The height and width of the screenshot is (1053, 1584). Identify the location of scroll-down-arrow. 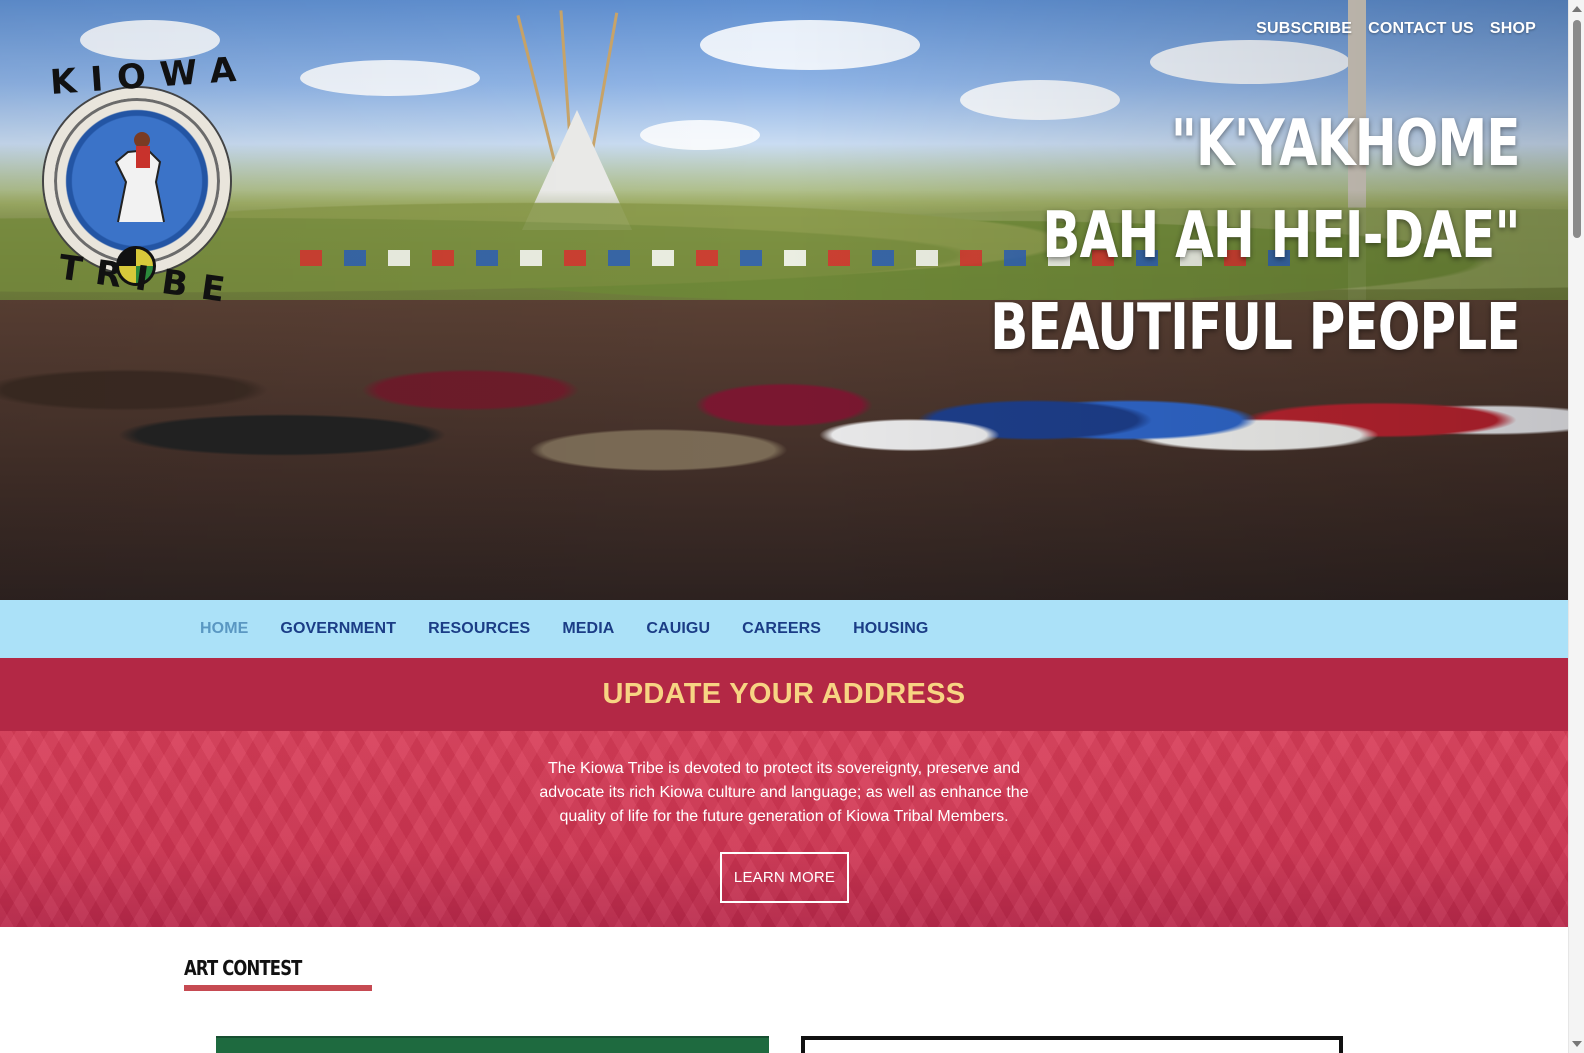
(1577, 1044).